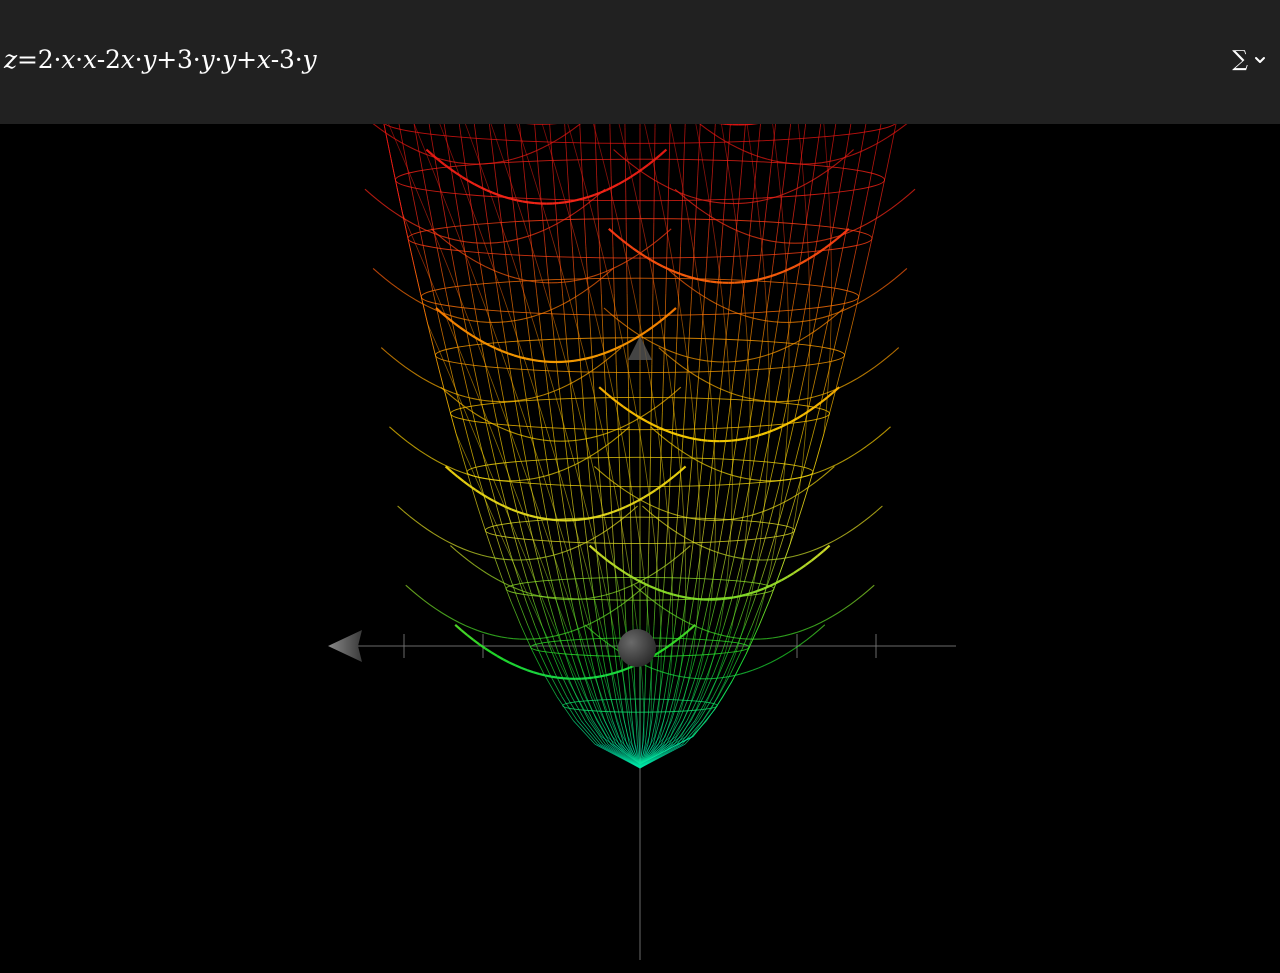 This screenshot has height=973, width=1280. What do you see at coordinates (1249, 60) in the screenshot?
I see `function-menu-button: ∑` at bounding box center [1249, 60].